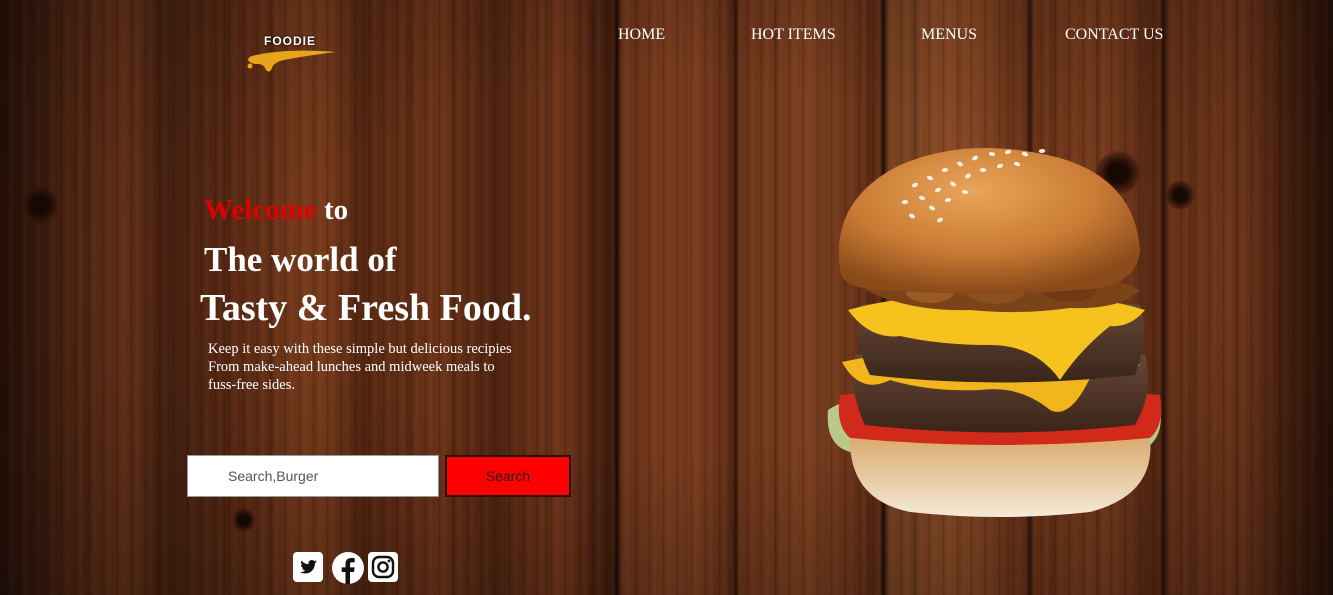 This screenshot has height=595, width=1333. Describe the element at coordinates (348, 568) in the screenshot. I see `facebook-icon` at that location.